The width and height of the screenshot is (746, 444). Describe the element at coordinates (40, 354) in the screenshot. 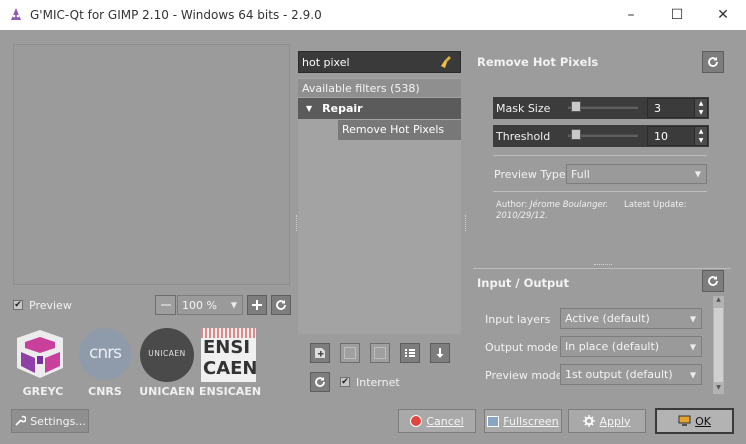

I see `greyc-logo` at that location.